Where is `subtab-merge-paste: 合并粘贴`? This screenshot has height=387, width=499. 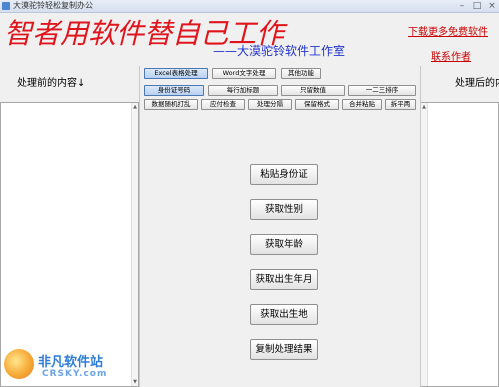
subtab-merge-paste: 合并粘贴 is located at coordinates (362, 104).